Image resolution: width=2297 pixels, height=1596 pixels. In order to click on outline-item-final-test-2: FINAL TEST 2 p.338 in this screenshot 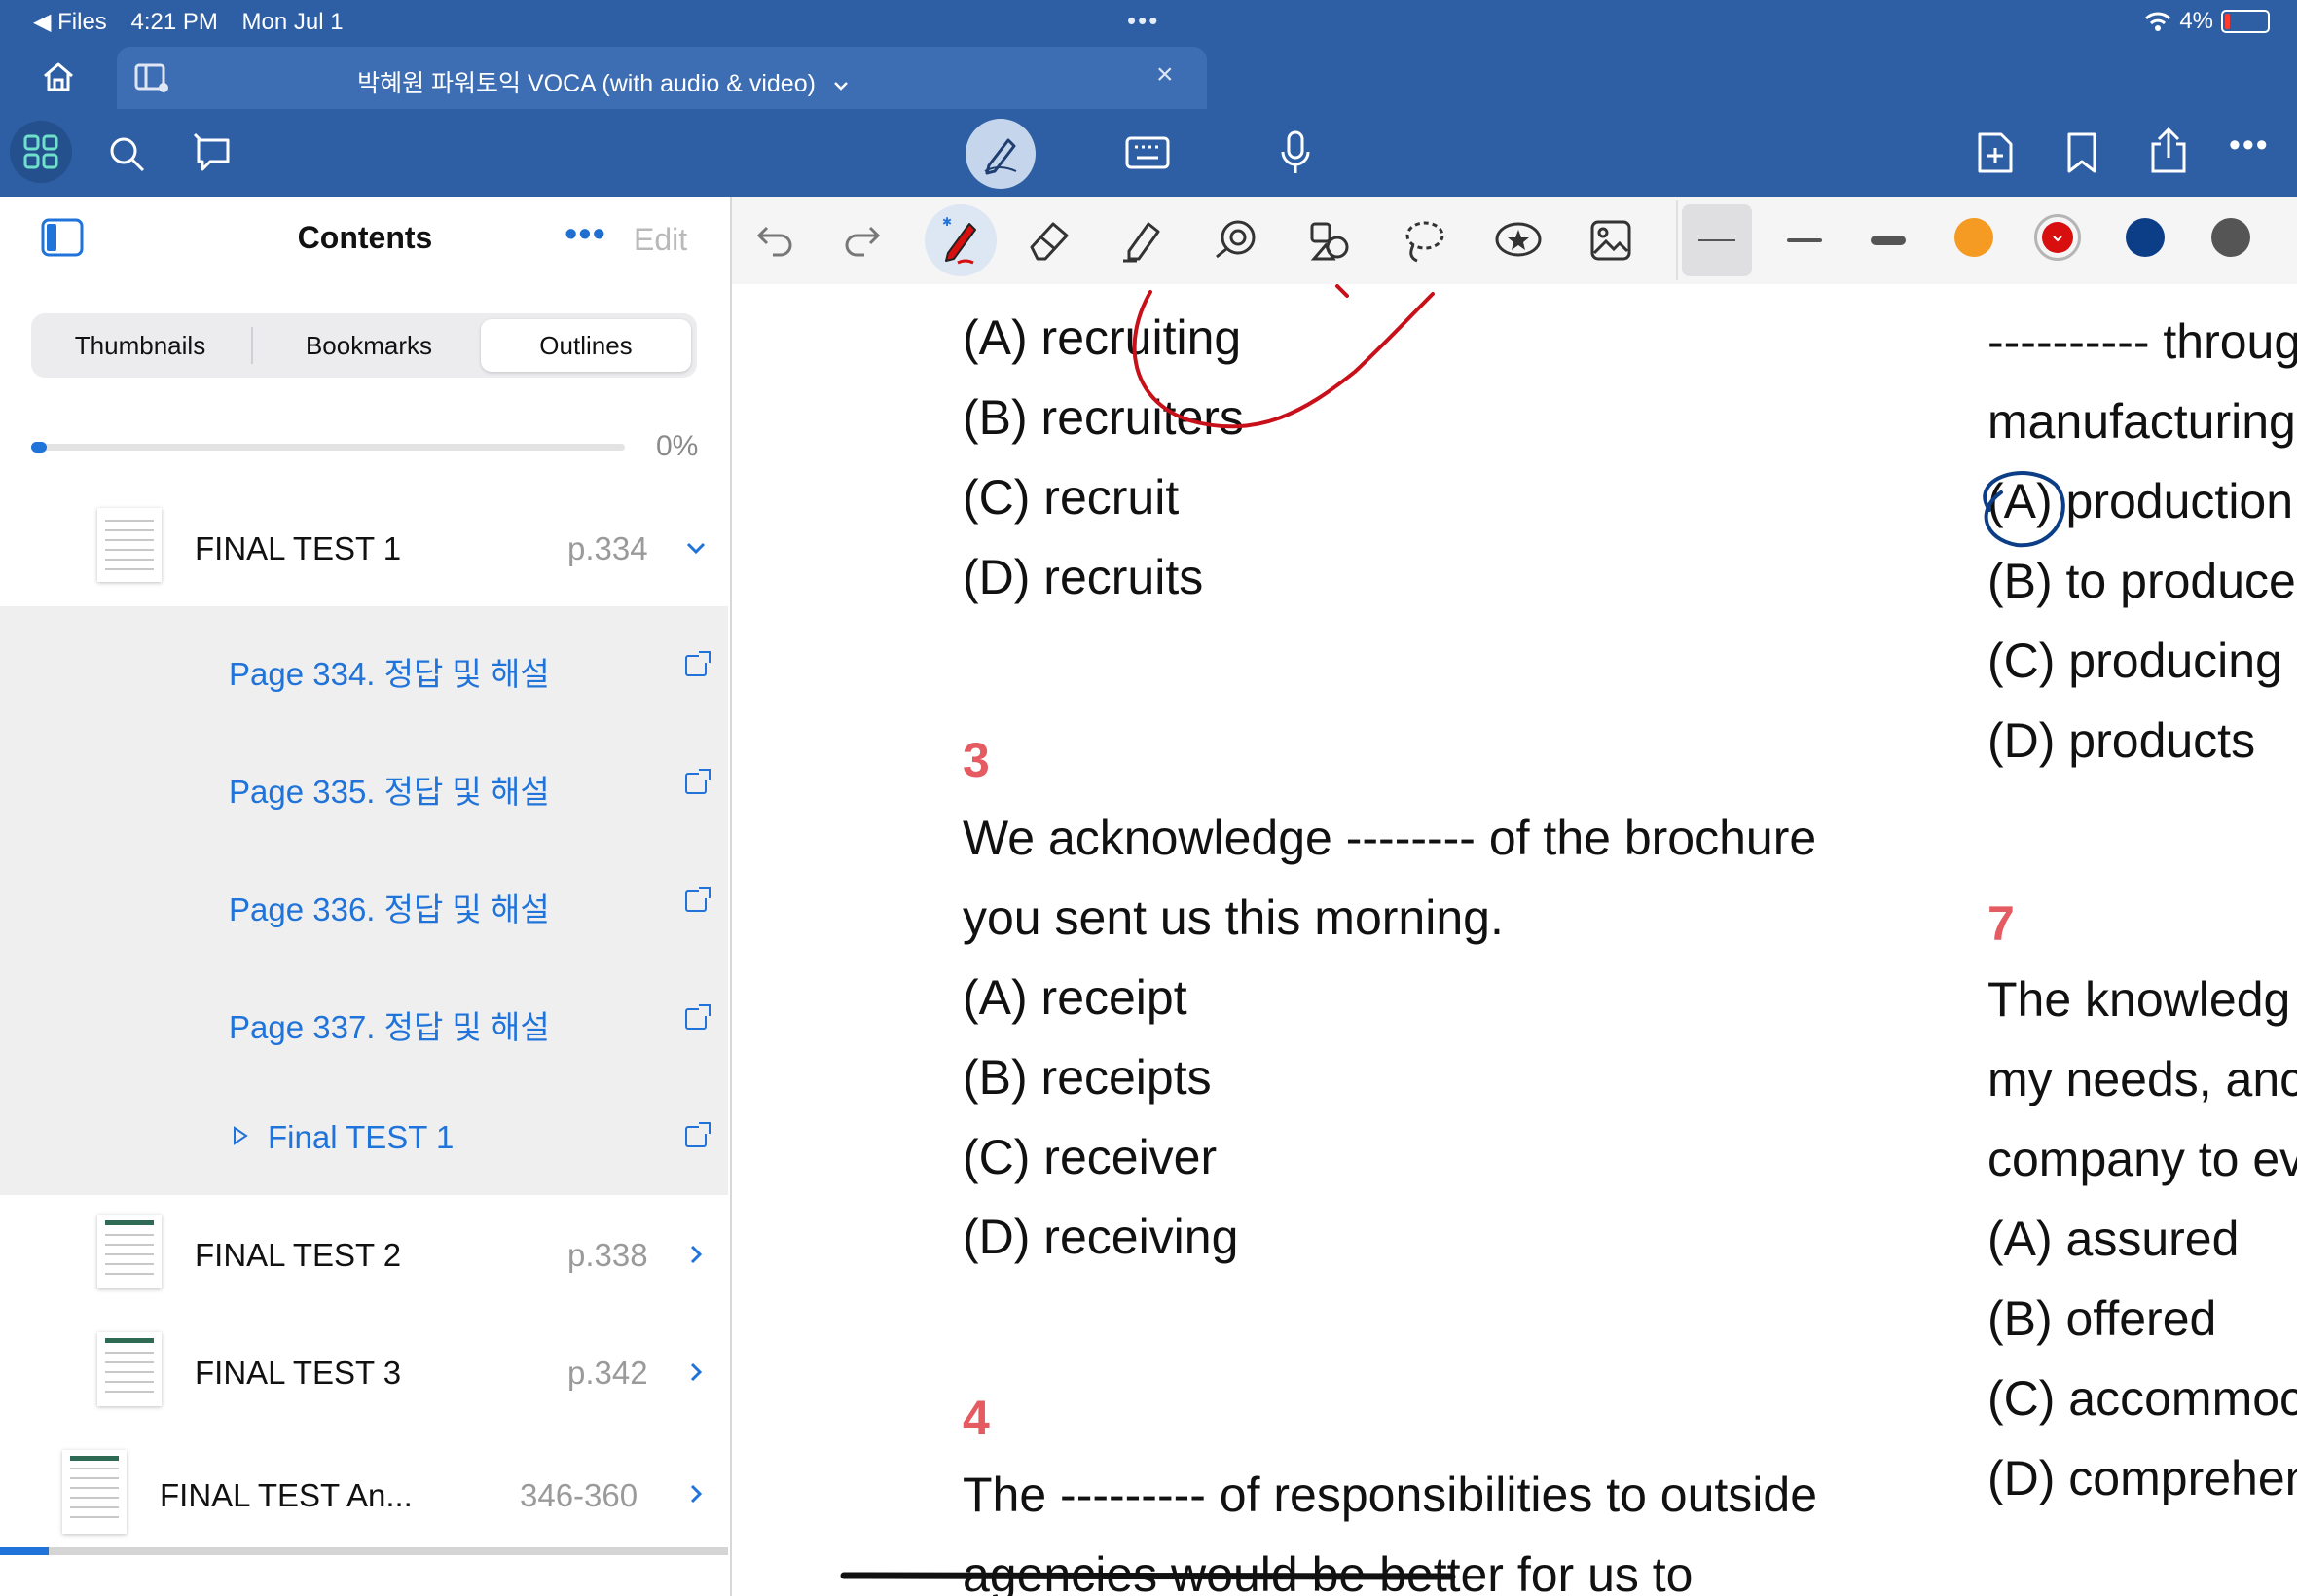, I will do `click(364, 1255)`.